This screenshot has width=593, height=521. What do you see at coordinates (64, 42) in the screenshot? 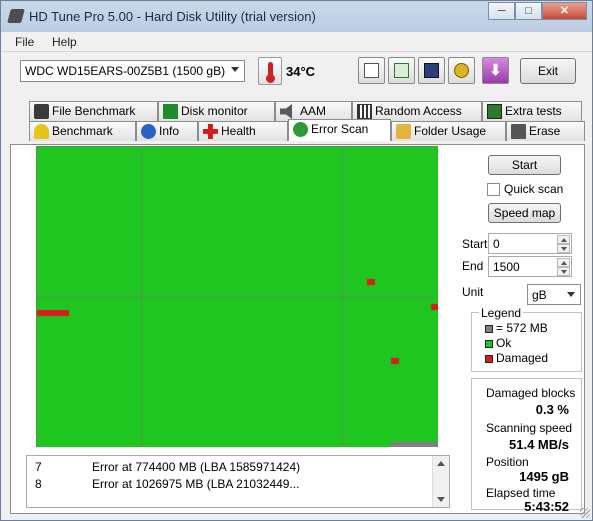
I see `menu-help: Help` at bounding box center [64, 42].